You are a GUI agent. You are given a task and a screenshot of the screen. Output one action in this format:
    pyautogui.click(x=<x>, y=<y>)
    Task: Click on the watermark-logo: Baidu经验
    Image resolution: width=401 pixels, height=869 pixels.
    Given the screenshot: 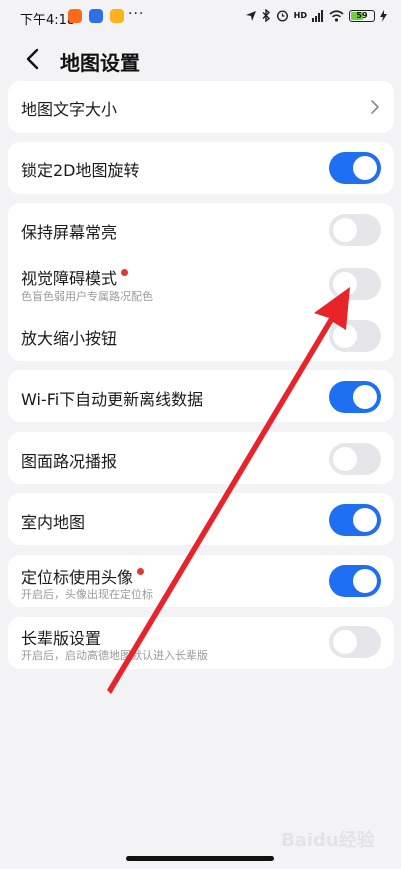 What is the action you would take?
    pyautogui.click(x=328, y=840)
    